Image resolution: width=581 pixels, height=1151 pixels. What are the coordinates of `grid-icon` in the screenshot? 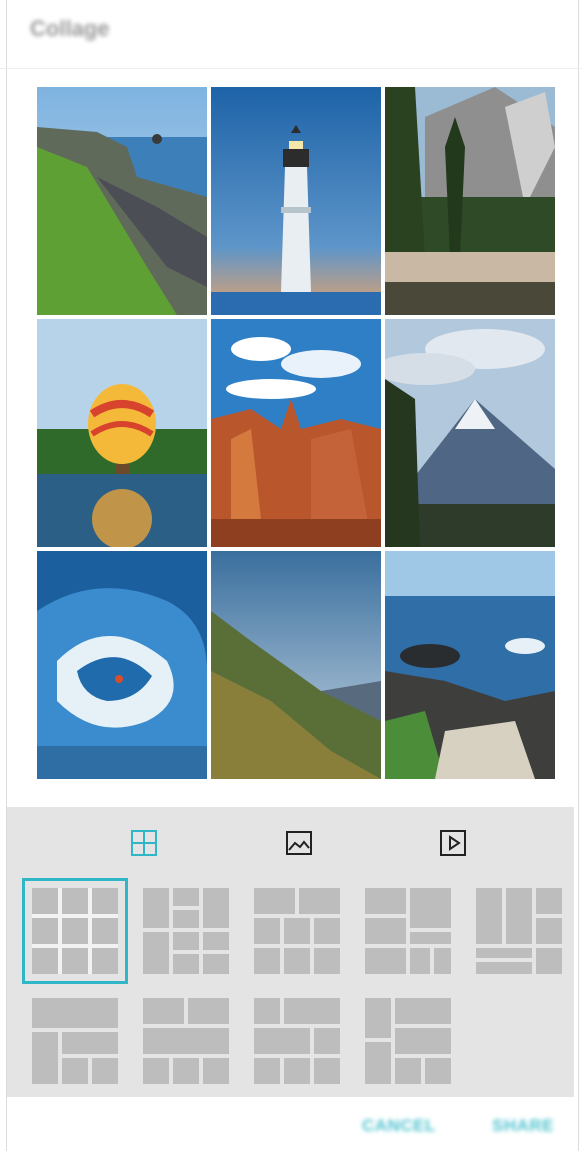 It's located at (144, 843).